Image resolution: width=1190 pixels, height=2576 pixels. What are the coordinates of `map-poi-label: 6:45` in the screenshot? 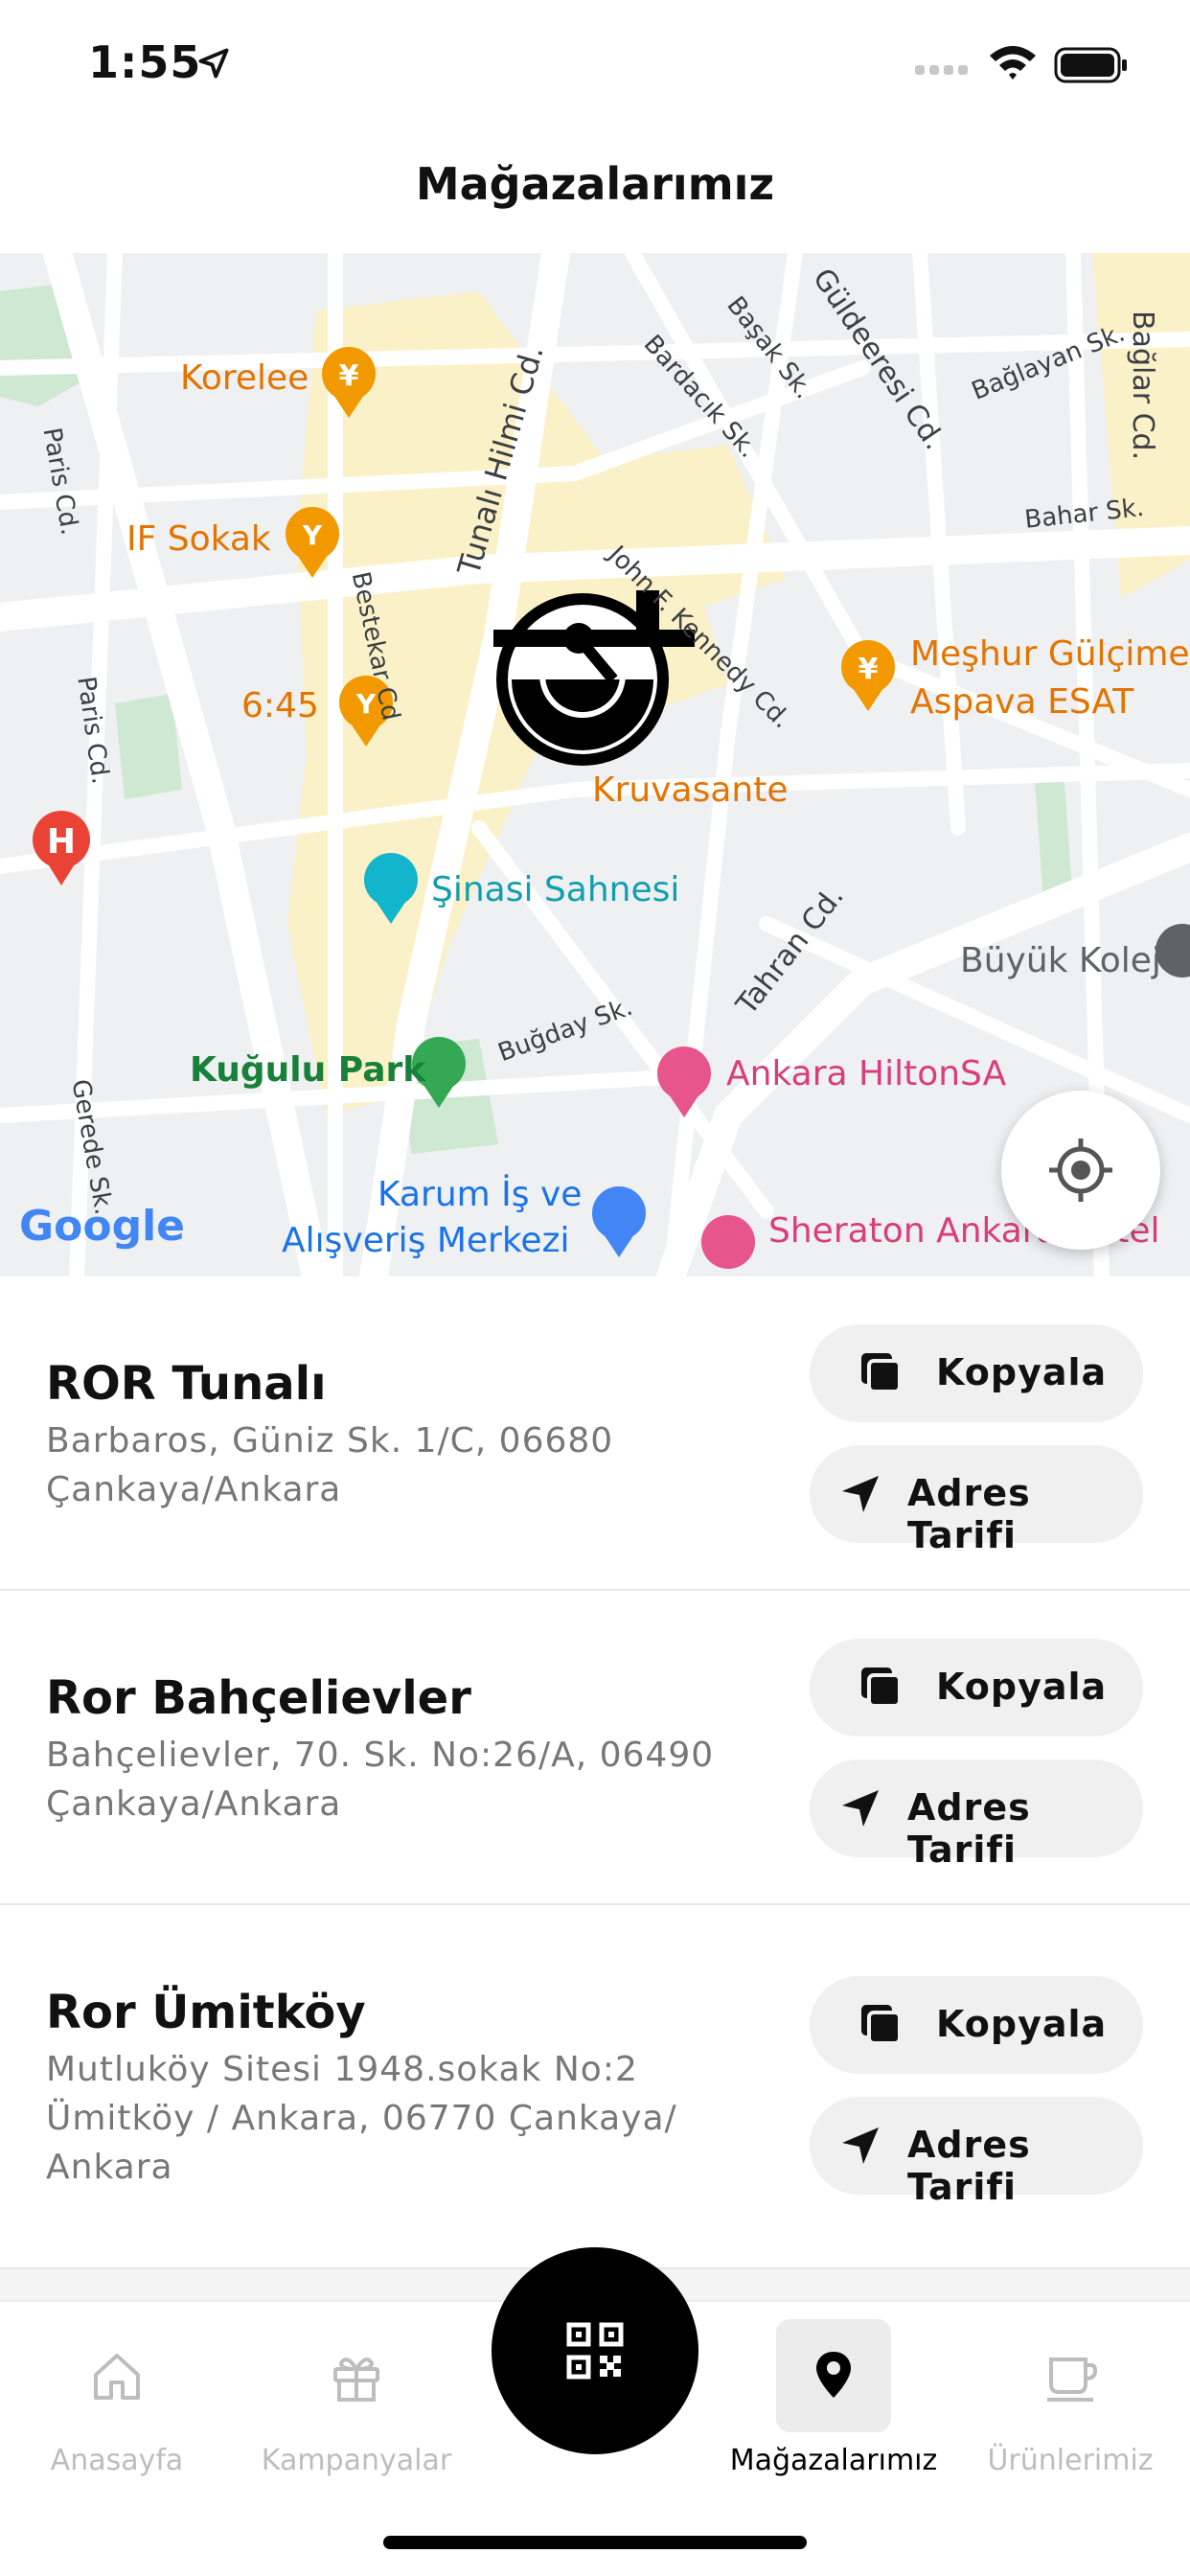 It's located at (280, 705).